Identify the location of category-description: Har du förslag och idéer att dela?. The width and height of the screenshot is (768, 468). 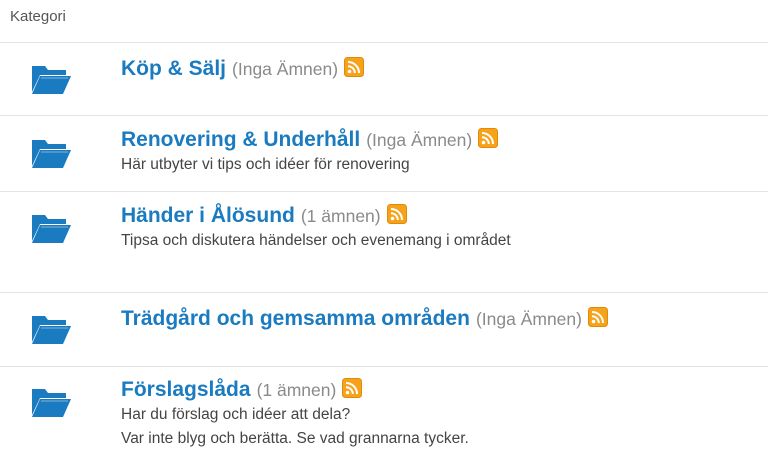
(236, 414).